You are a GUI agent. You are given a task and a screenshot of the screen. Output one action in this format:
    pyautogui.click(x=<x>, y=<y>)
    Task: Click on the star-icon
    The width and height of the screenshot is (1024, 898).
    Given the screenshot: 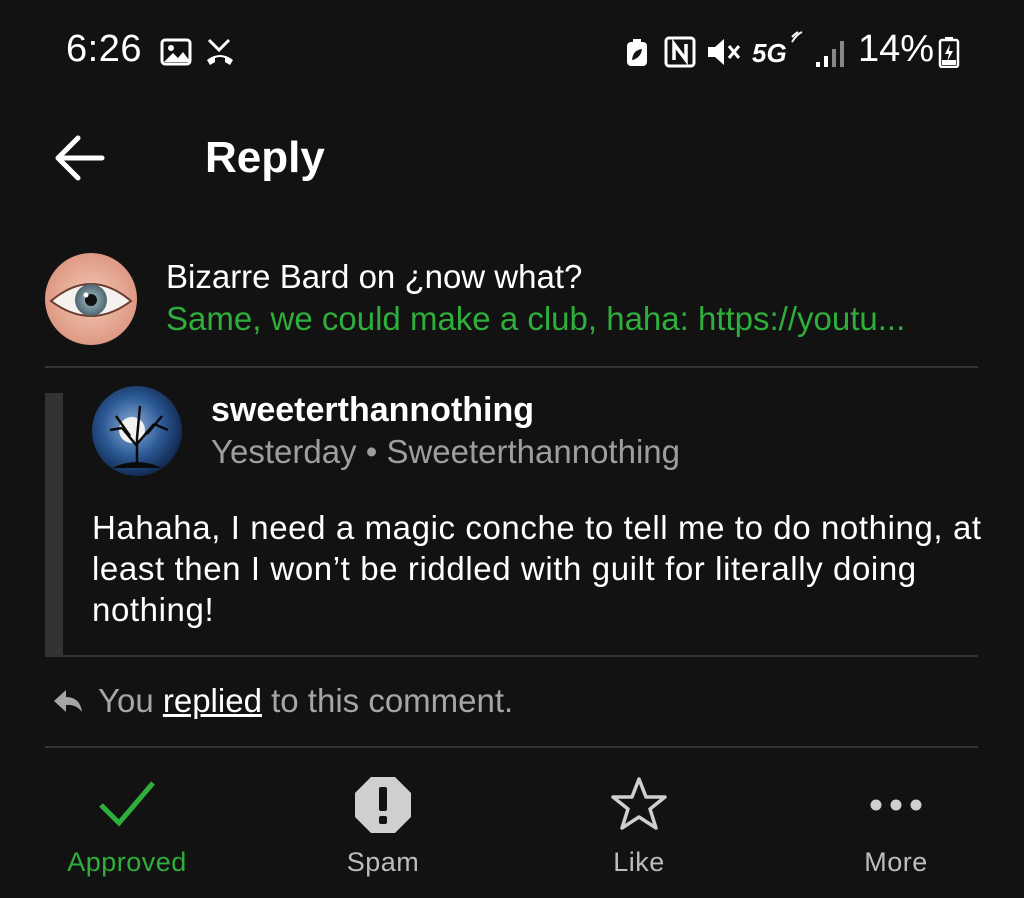 What is the action you would take?
    pyautogui.click(x=639, y=803)
    